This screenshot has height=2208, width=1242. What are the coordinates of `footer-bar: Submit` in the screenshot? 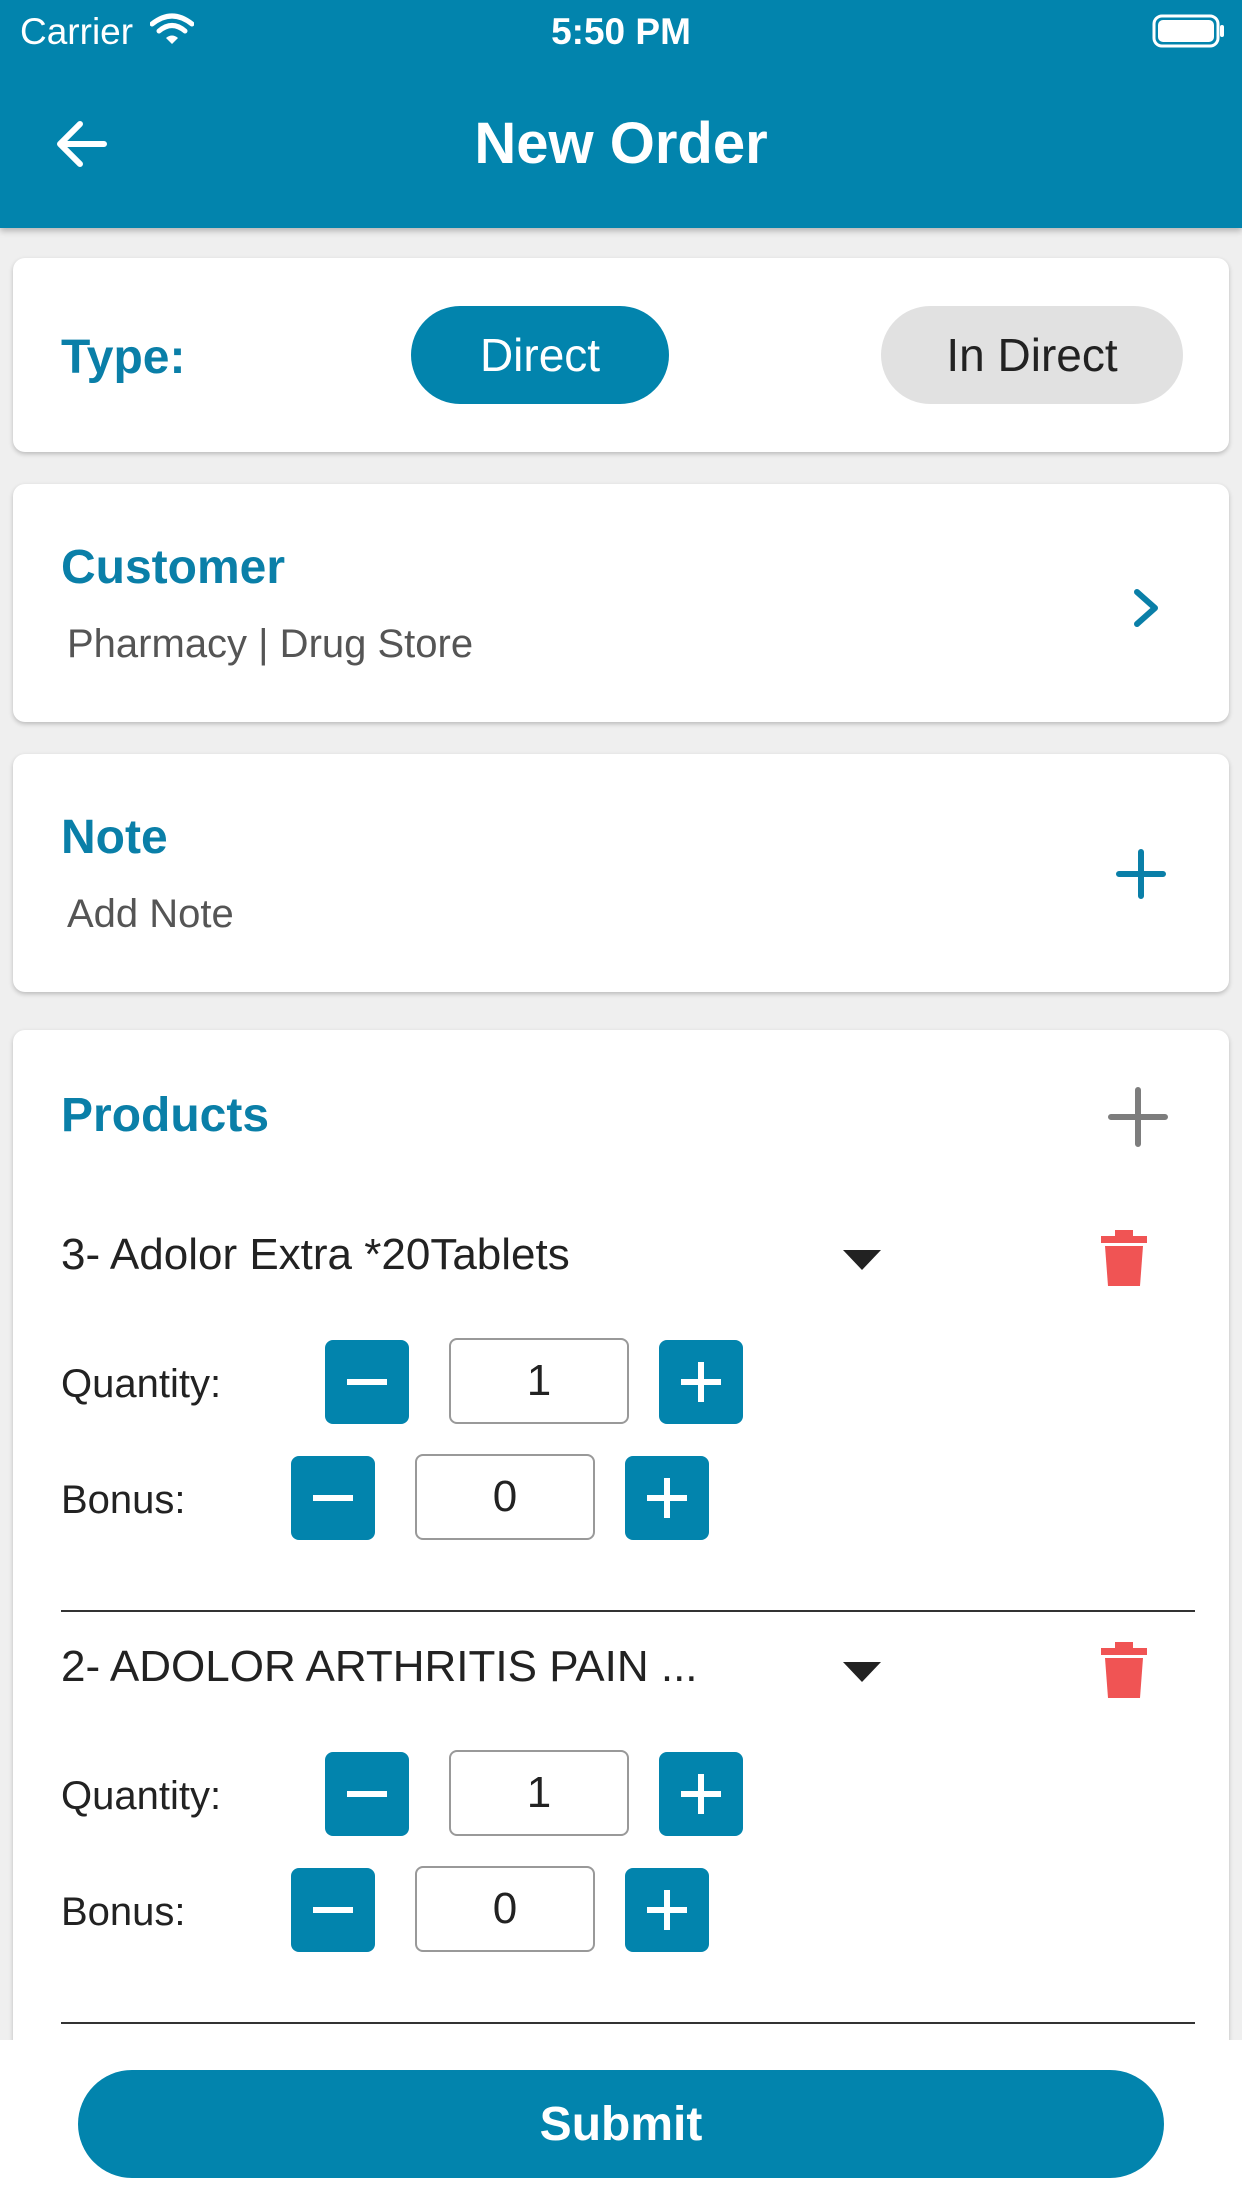 It's located at (621, 2124).